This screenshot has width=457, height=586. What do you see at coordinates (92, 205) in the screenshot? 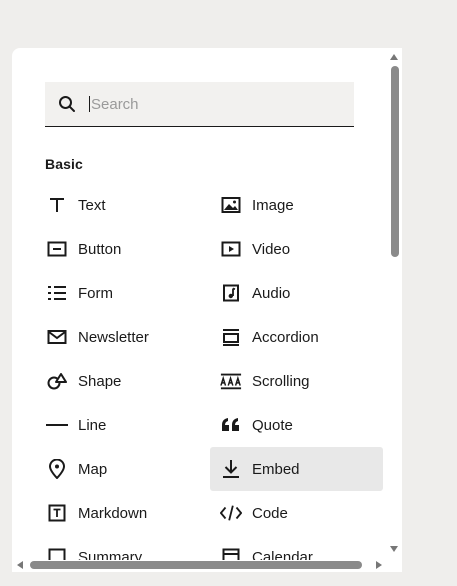
I see `block-item-label: Text` at bounding box center [92, 205].